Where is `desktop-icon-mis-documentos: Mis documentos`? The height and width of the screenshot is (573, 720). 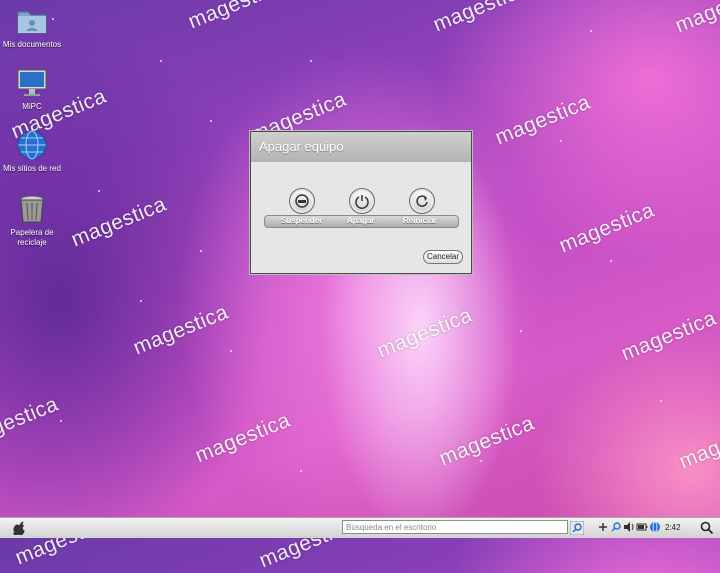
desktop-icon-mis-documentos: Mis documentos is located at coordinates (32, 27).